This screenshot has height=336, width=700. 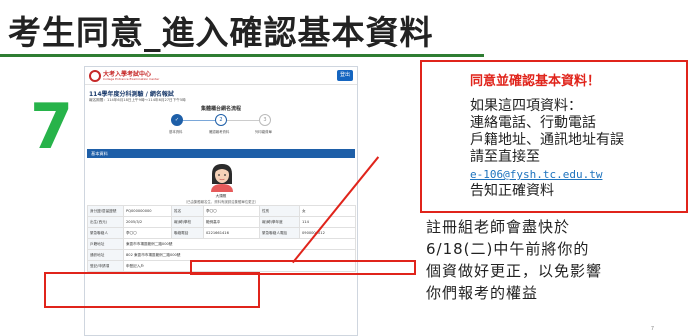 What do you see at coordinates (231, 222) in the screenshot?
I see `info-value: 範例高中` at bounding box center [231, 222].